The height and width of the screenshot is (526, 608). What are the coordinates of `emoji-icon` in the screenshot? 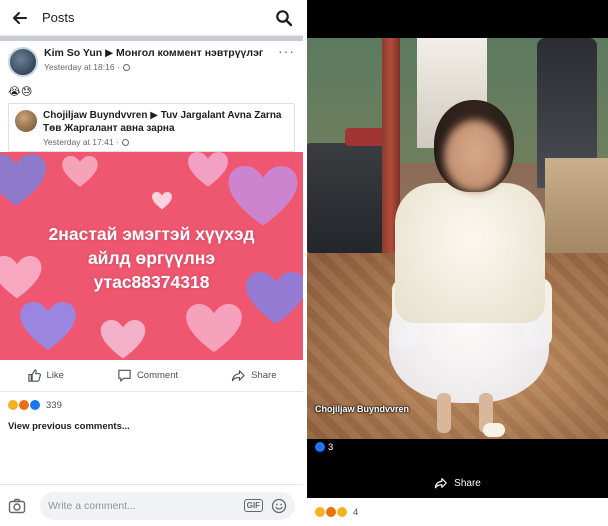 It's located at (279, 506).